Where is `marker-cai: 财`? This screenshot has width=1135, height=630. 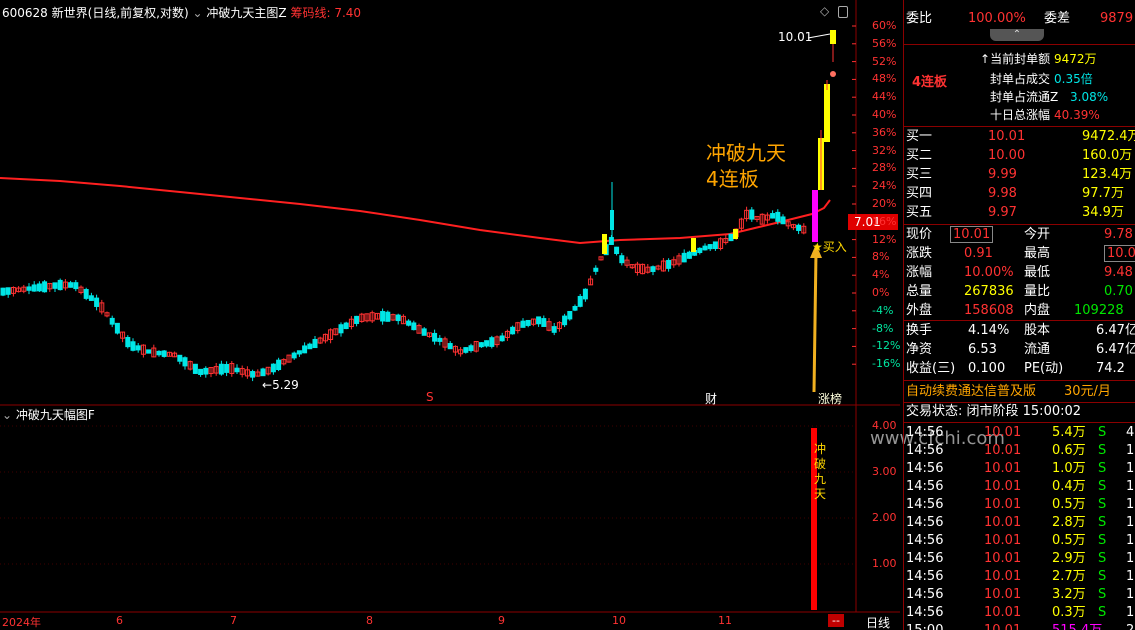 marker-cai: 财 is located at coordinates (711, 398).